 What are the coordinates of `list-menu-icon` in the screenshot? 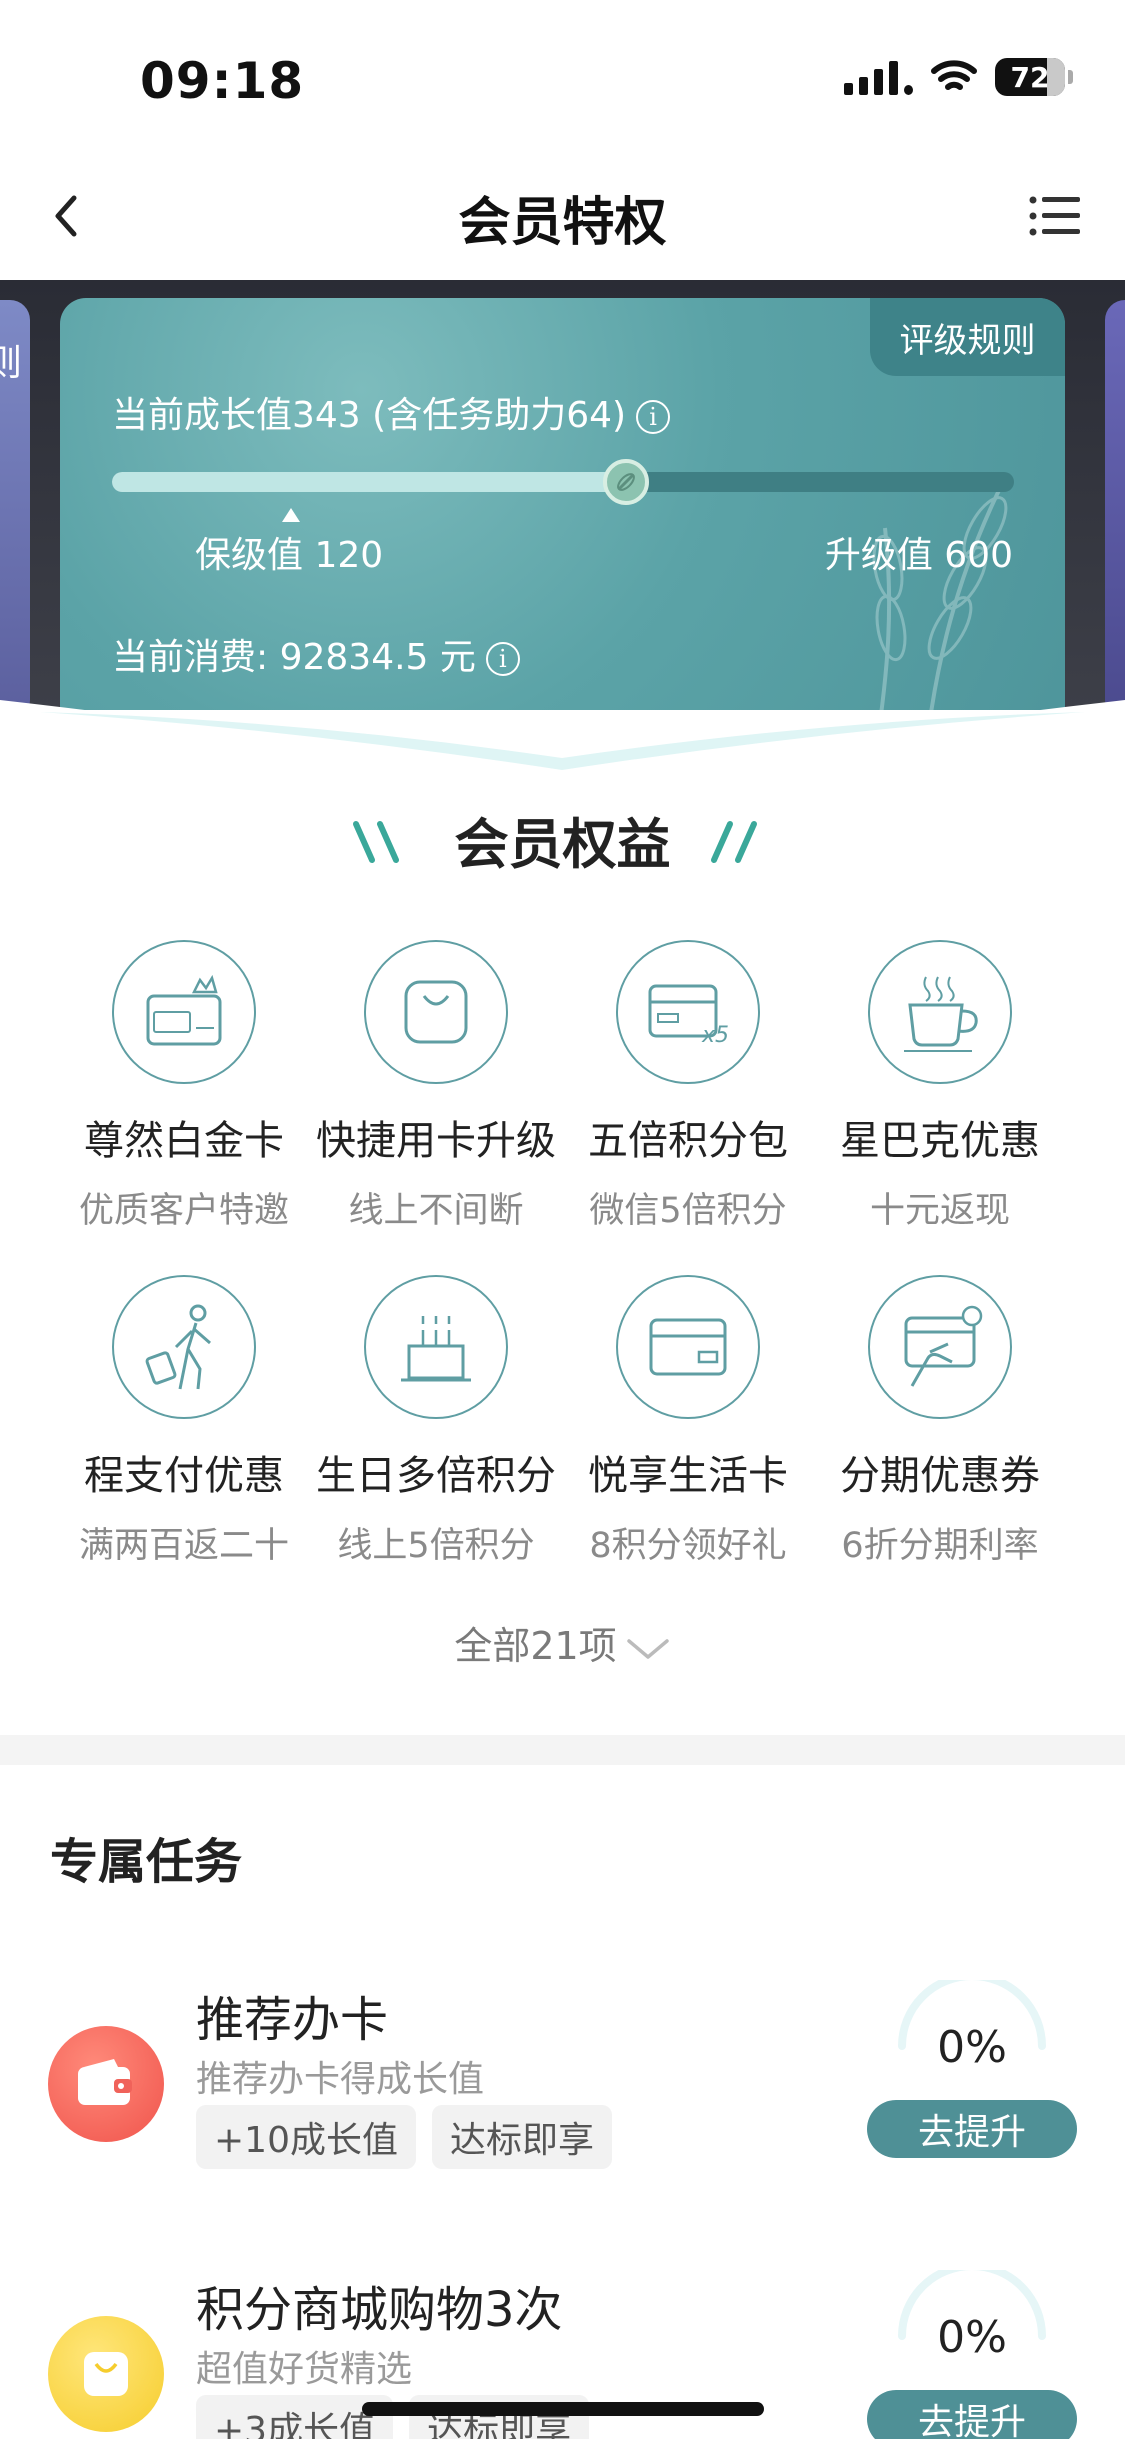 It's located at (1055, 216).